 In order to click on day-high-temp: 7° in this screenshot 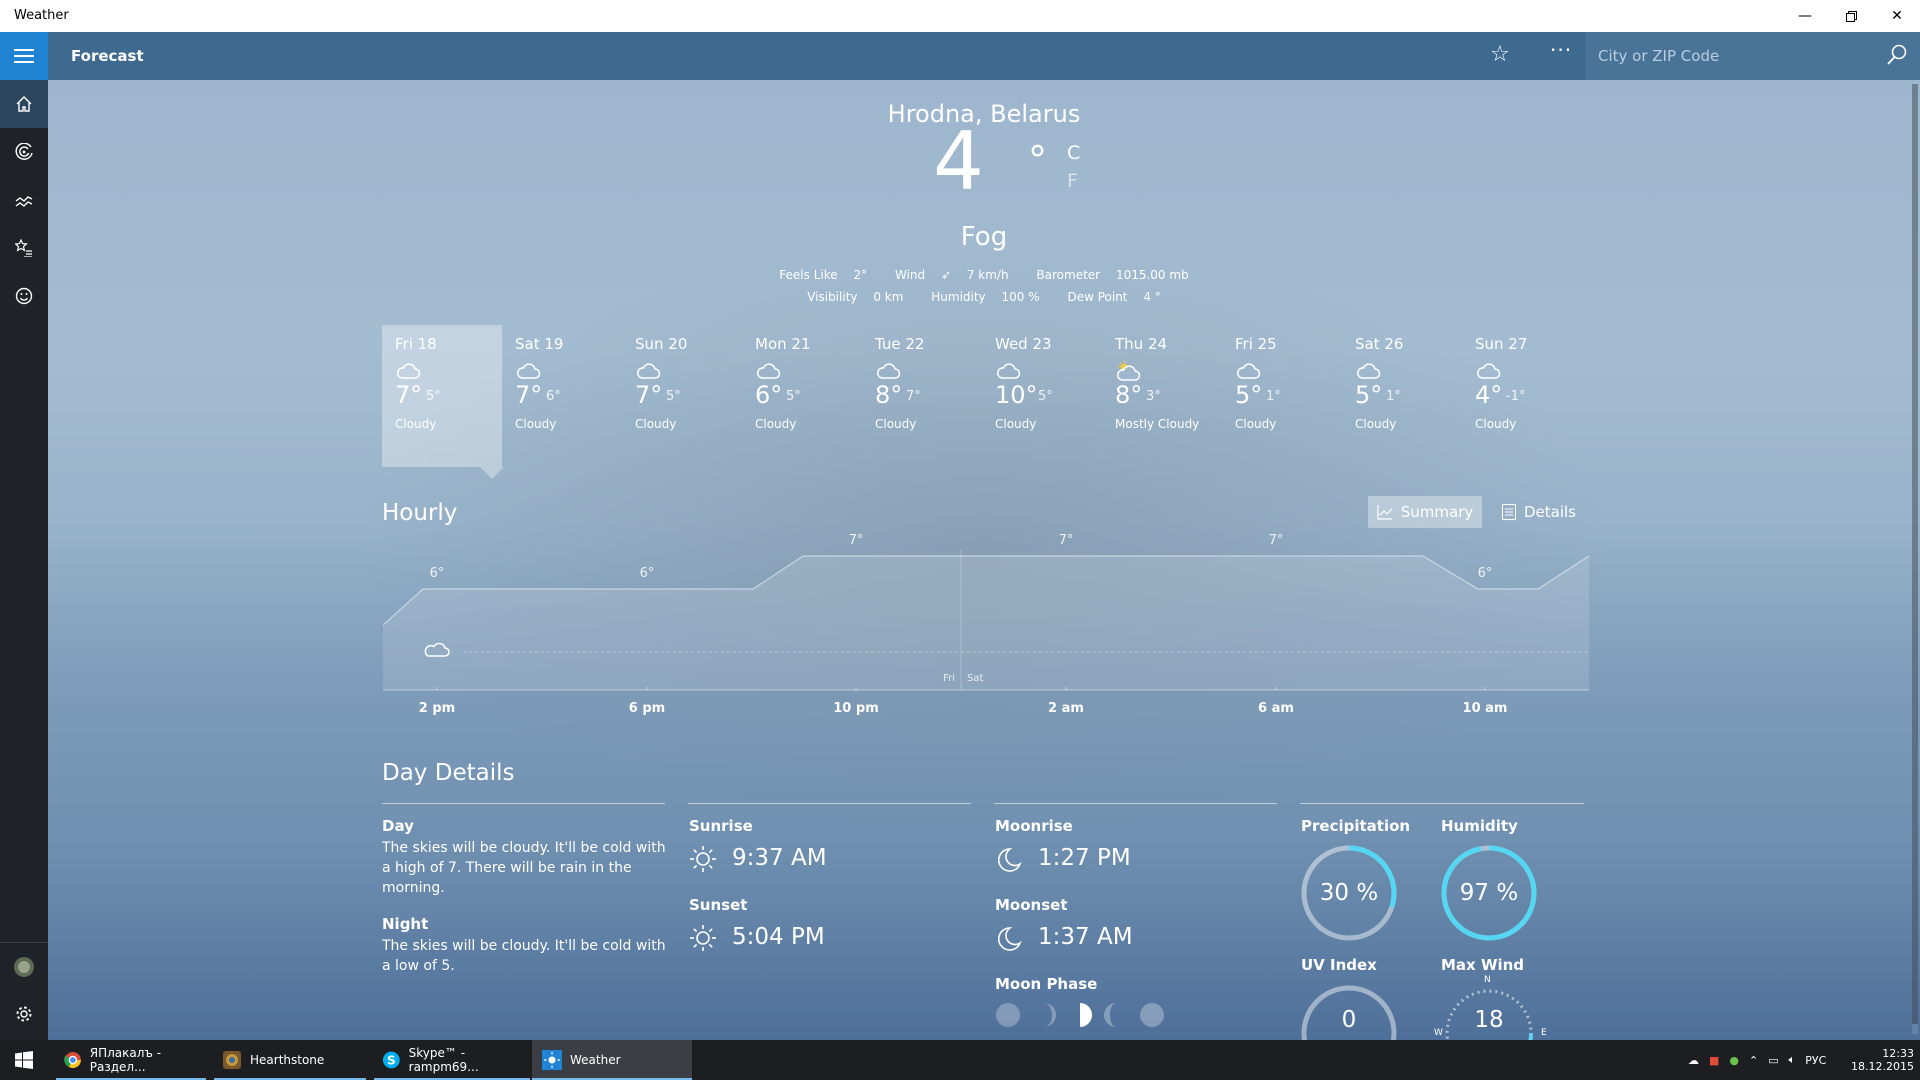, I will do `click(409, 395)`.